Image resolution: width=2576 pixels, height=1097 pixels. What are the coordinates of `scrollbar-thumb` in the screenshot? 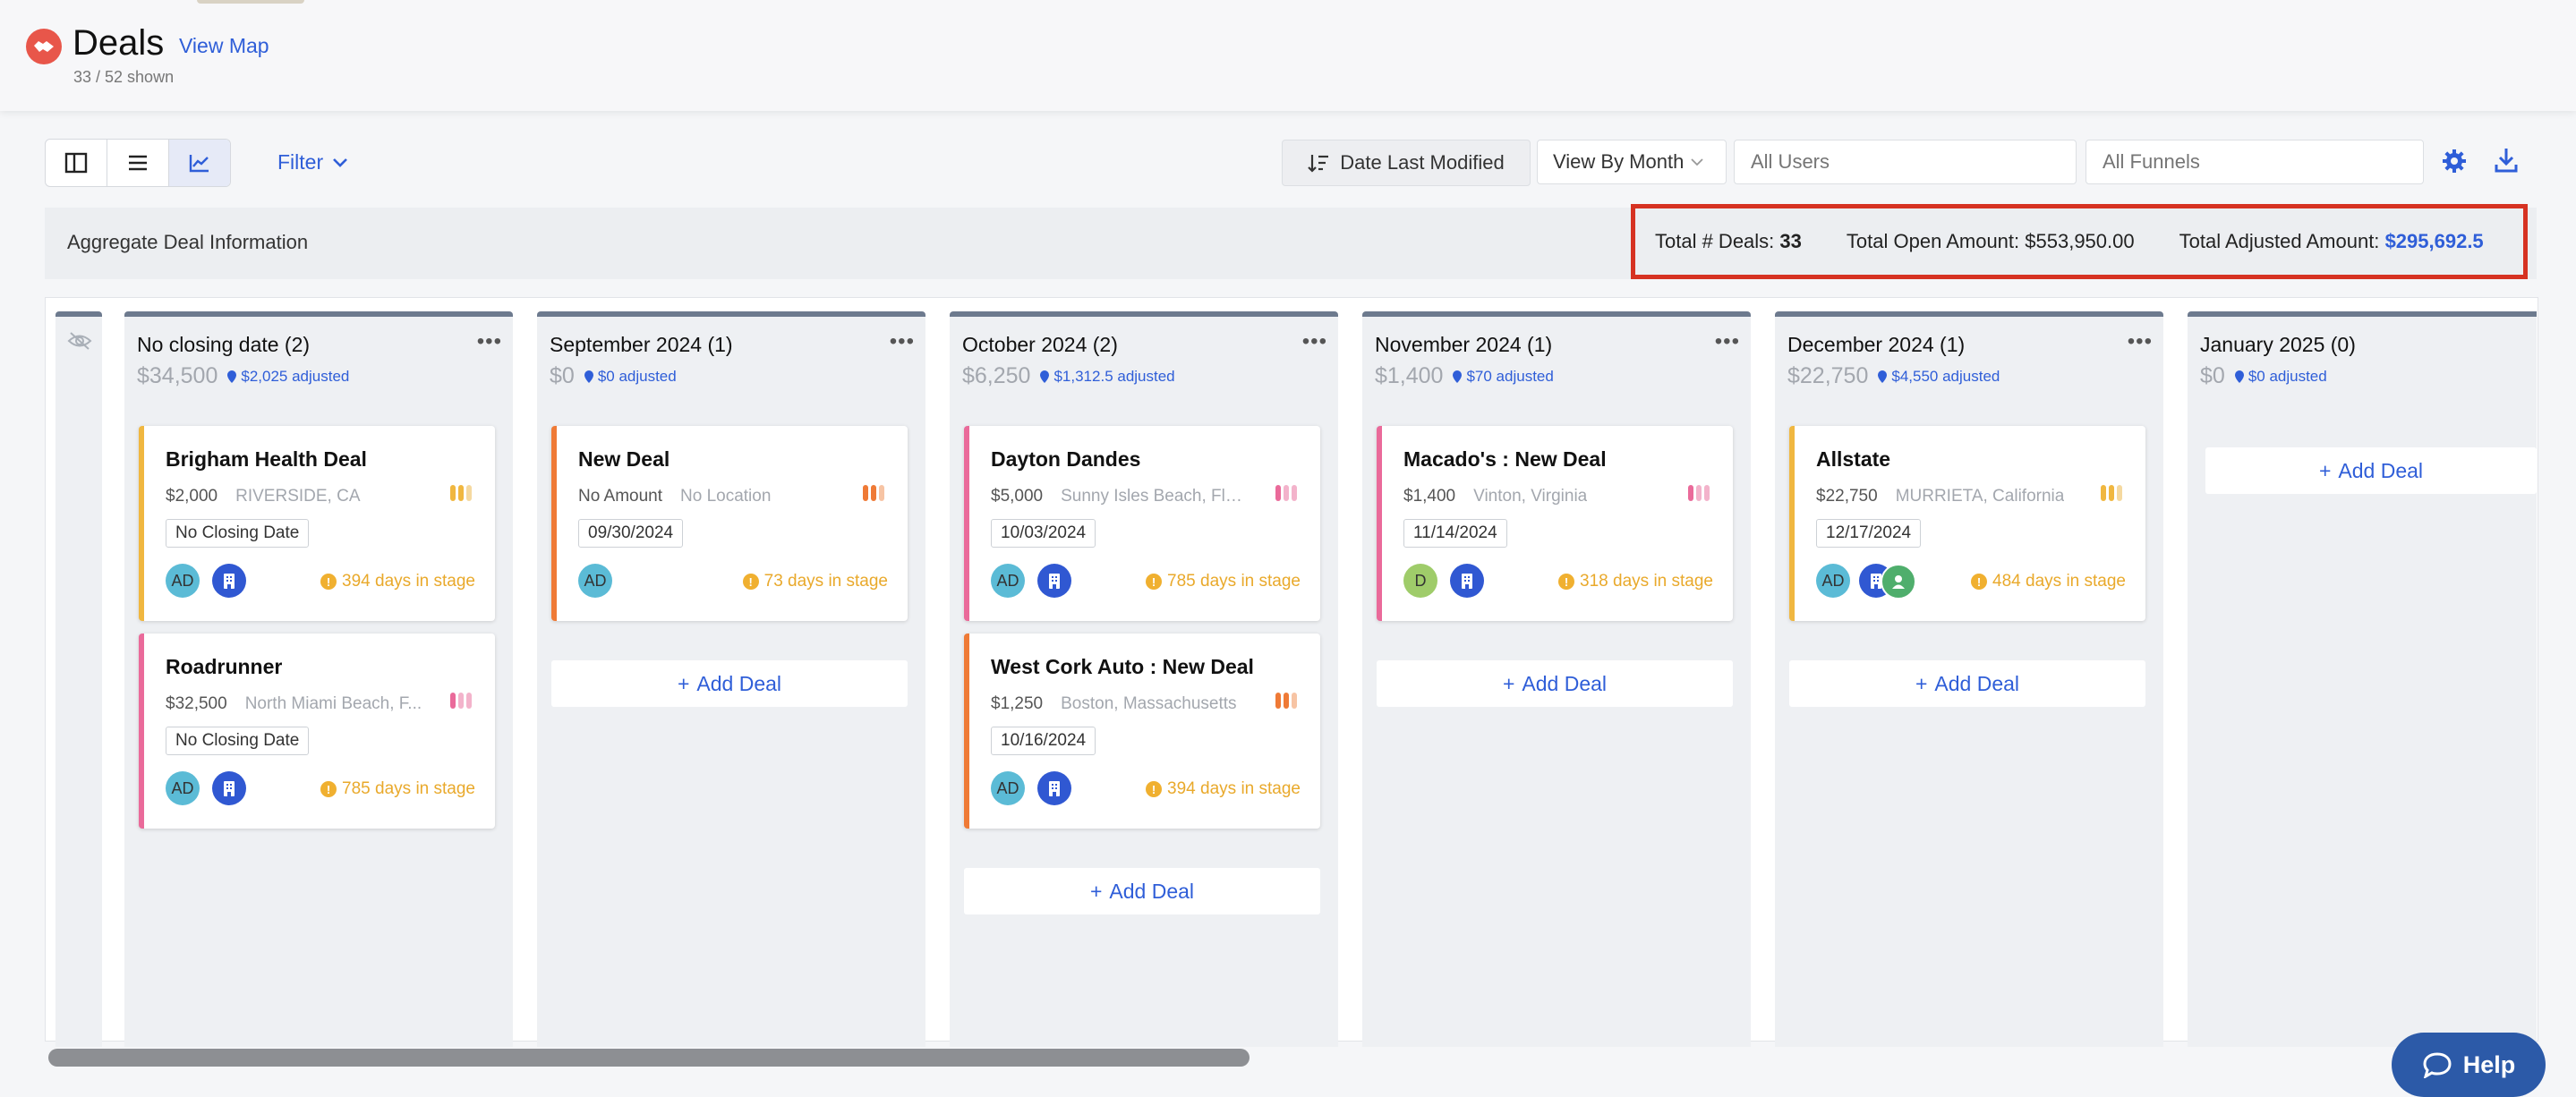 It's located at (649, 1058).